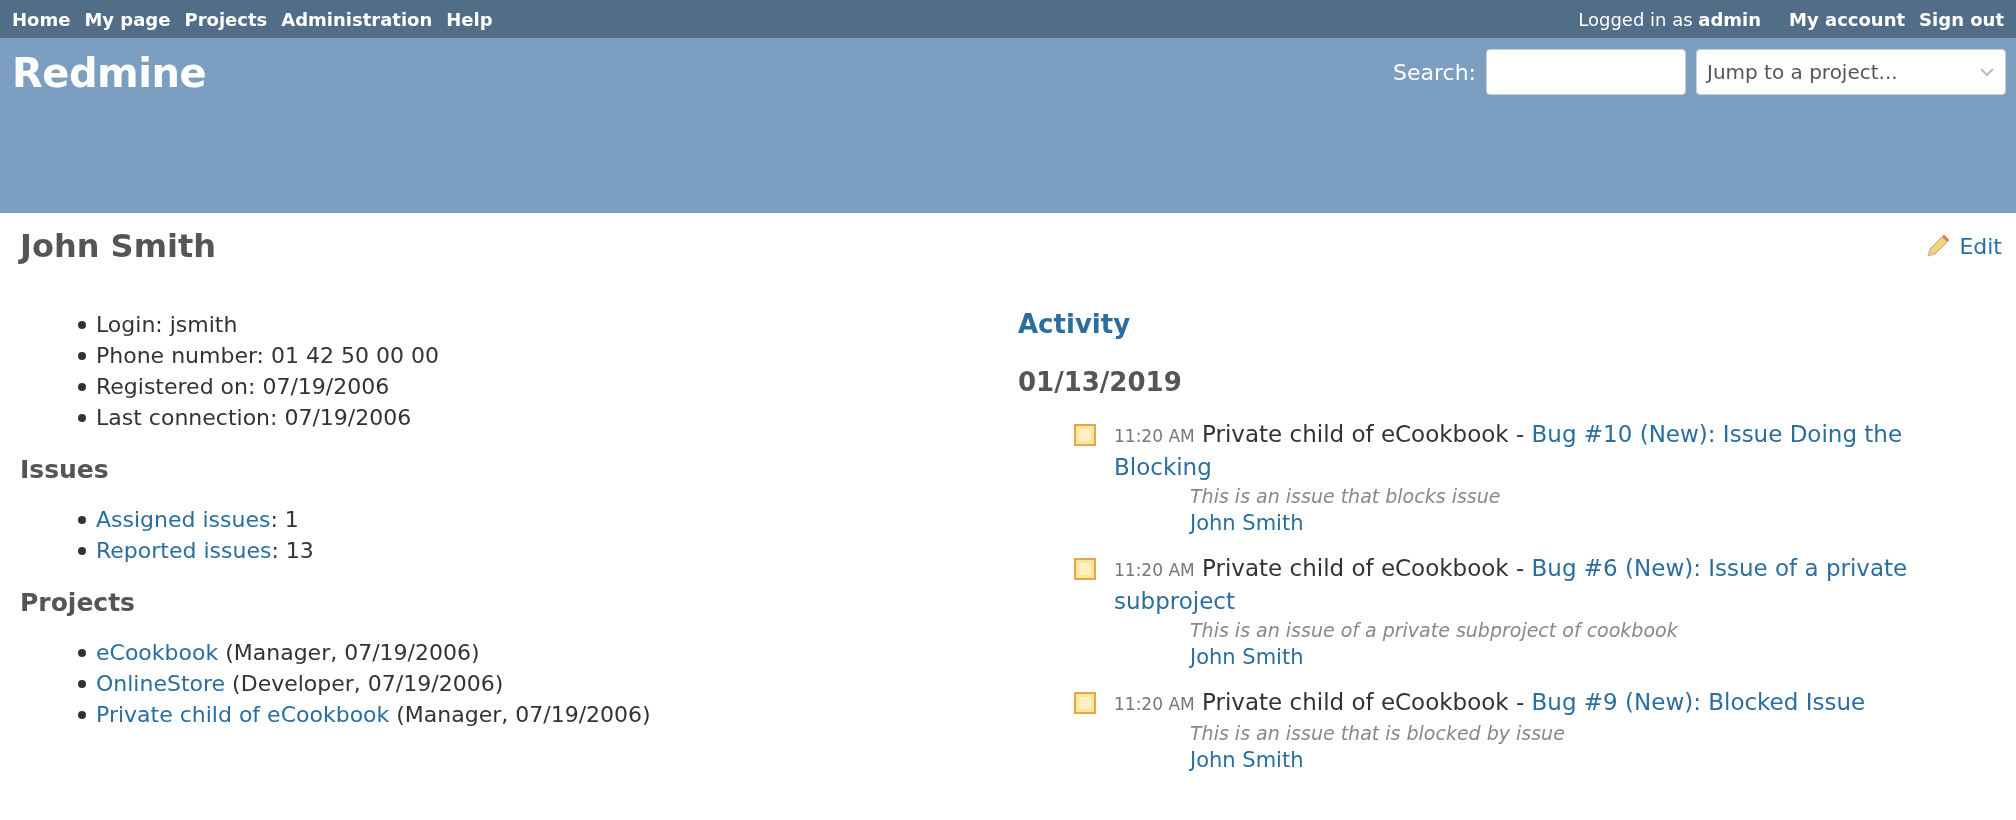 The image size is (2016, 820). What do you see at coordinates (1174, 601) in the screenshot?
I see `issue-link: subproject` at bounding box center [1174, 601].